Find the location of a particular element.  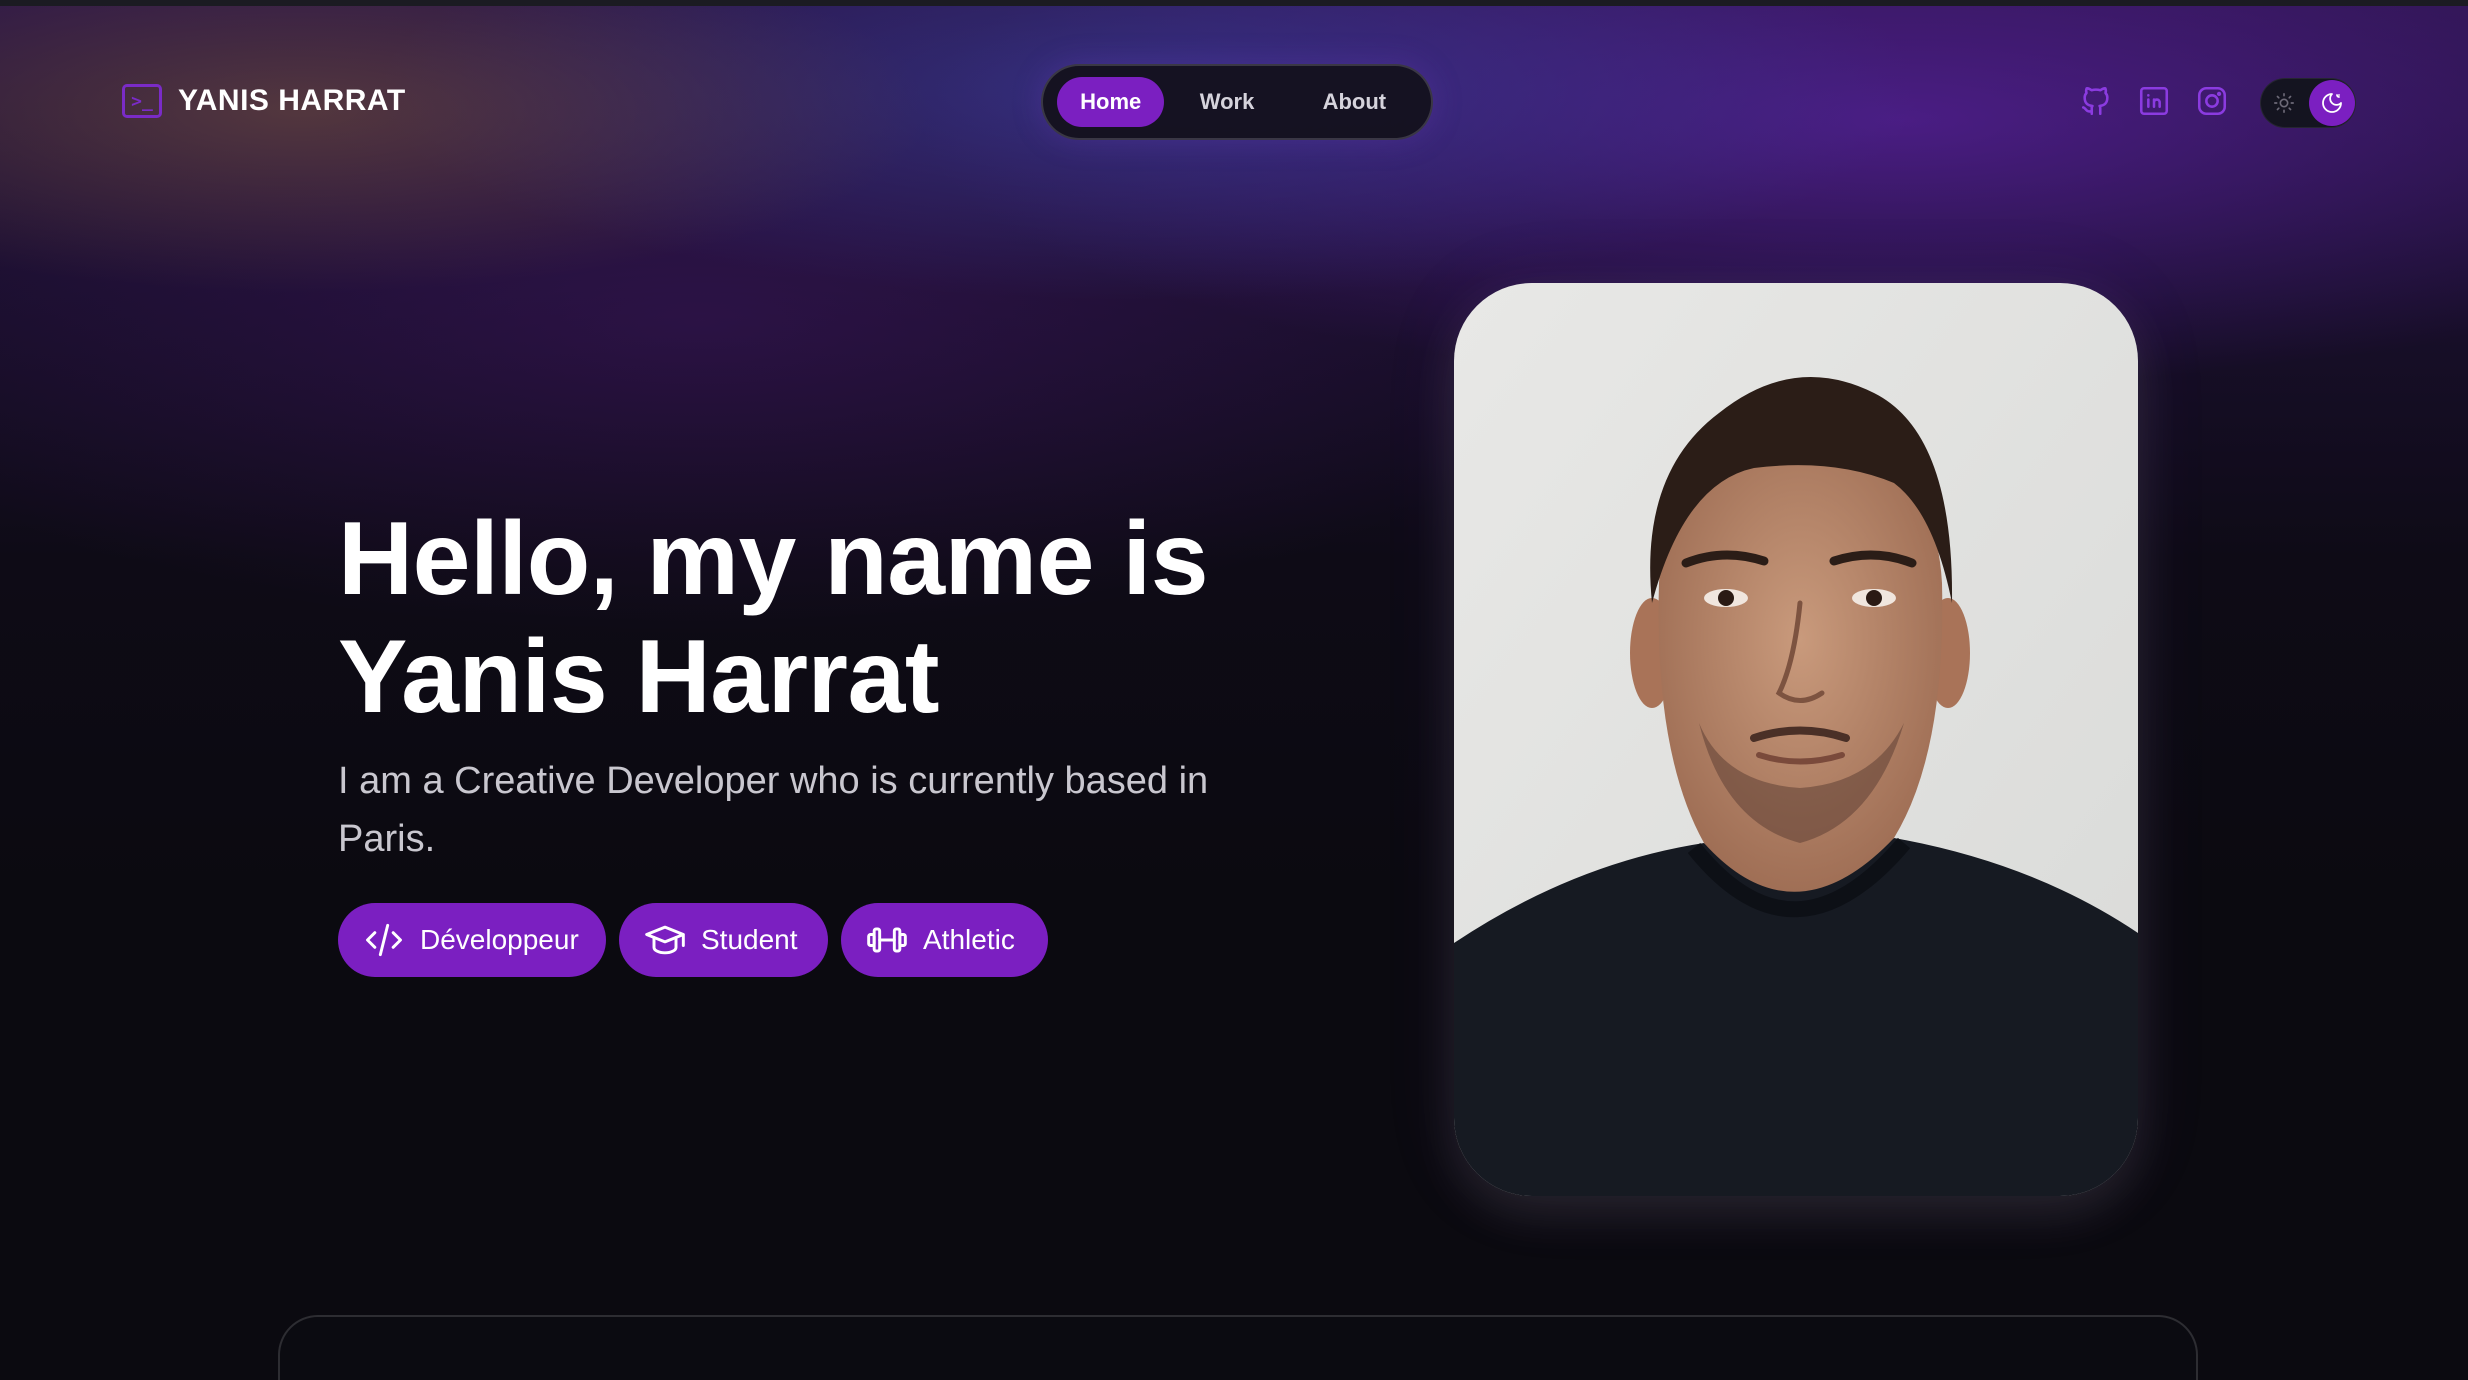

chip-athletic: Athletic is located at coordinates (944, 940).